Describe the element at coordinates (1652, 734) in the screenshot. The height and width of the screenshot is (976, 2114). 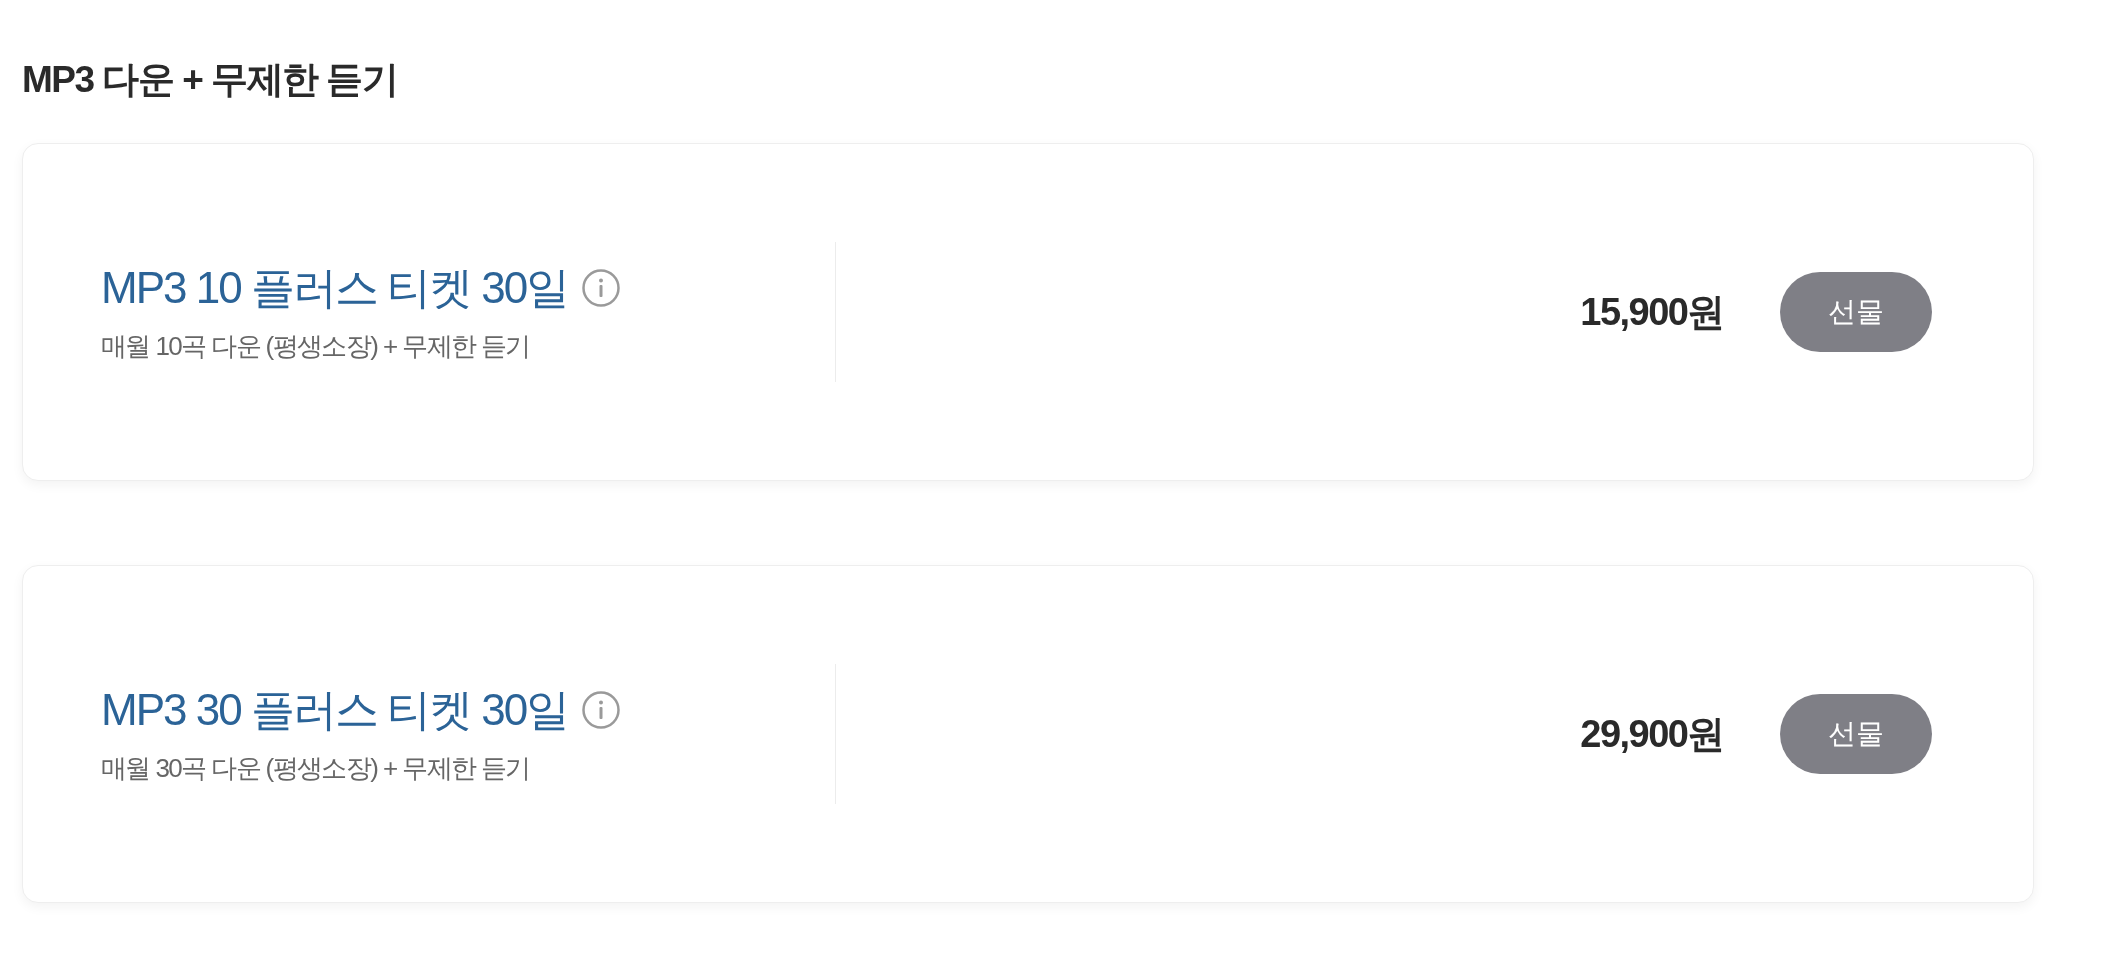
I see `ticket-price: 29,900원` at that location.